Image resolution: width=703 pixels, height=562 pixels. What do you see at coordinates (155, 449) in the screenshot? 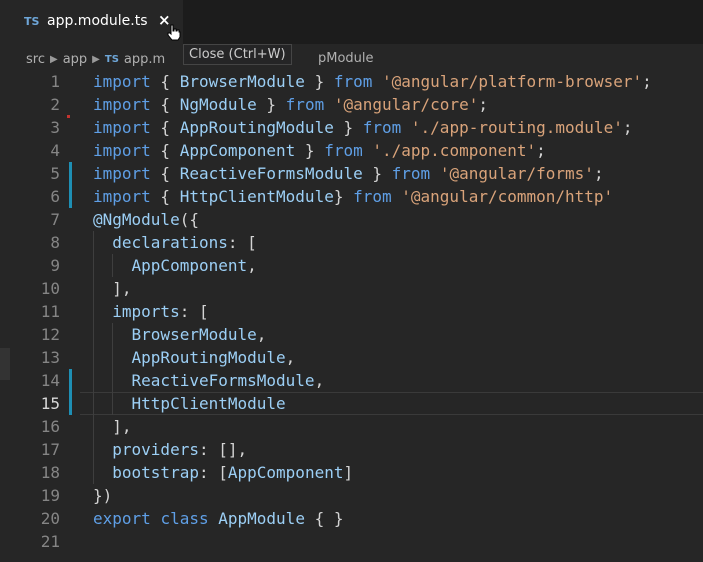
I see `code-token: providers` at bounding box center [155, 449].